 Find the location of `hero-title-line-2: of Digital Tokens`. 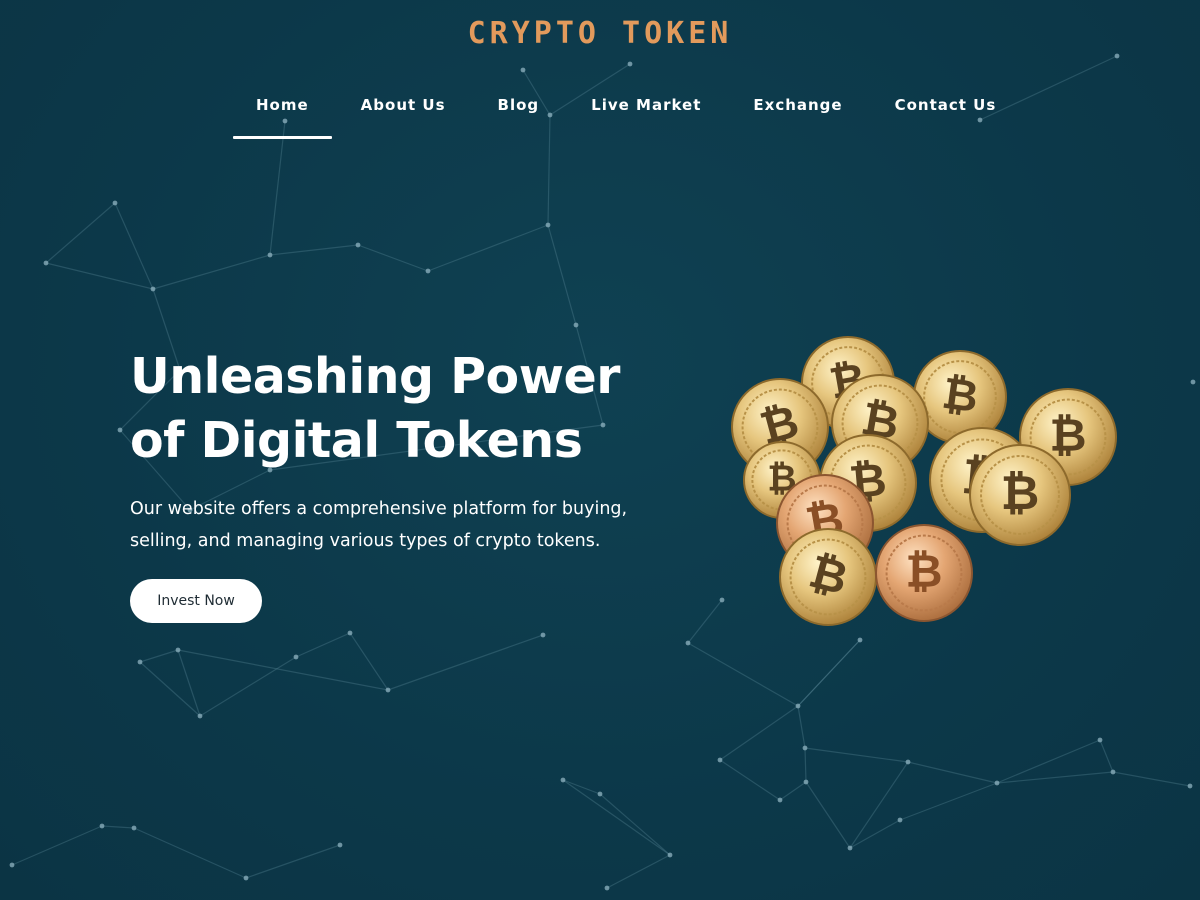

hero-title-line-2: of Digital Tokens is located at coordinates (356, 440).